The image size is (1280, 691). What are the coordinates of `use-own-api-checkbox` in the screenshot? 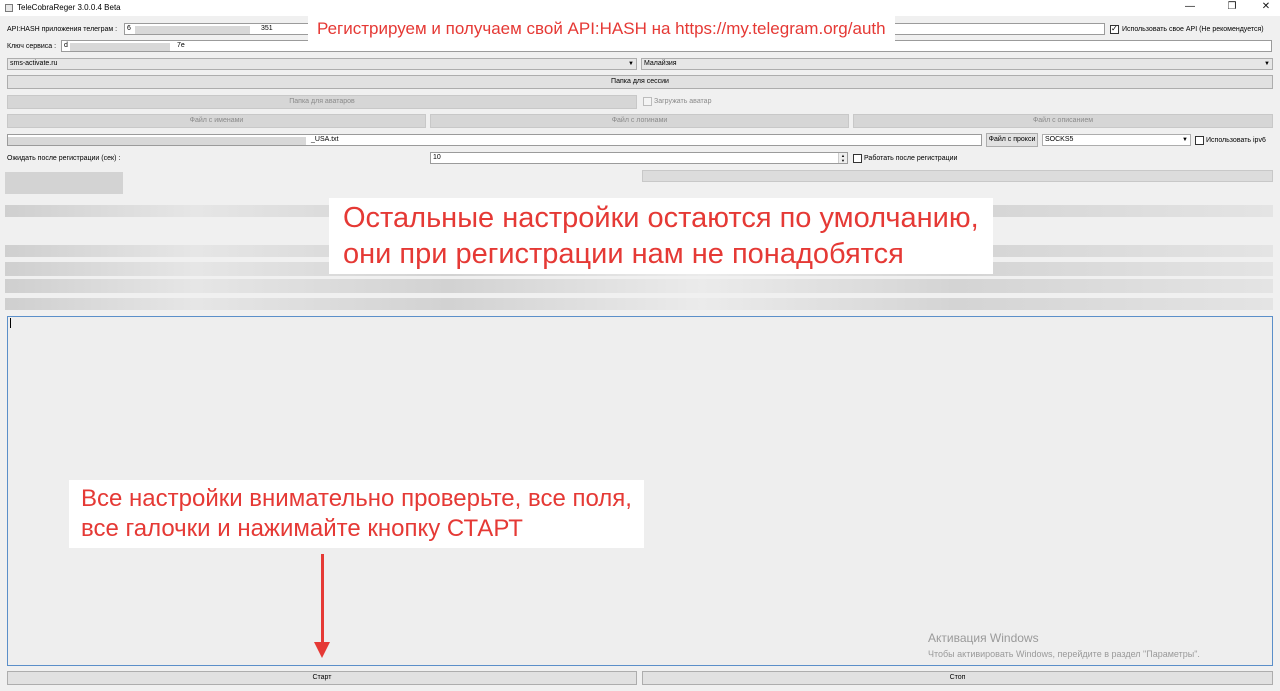 It's located at (1114, 29).